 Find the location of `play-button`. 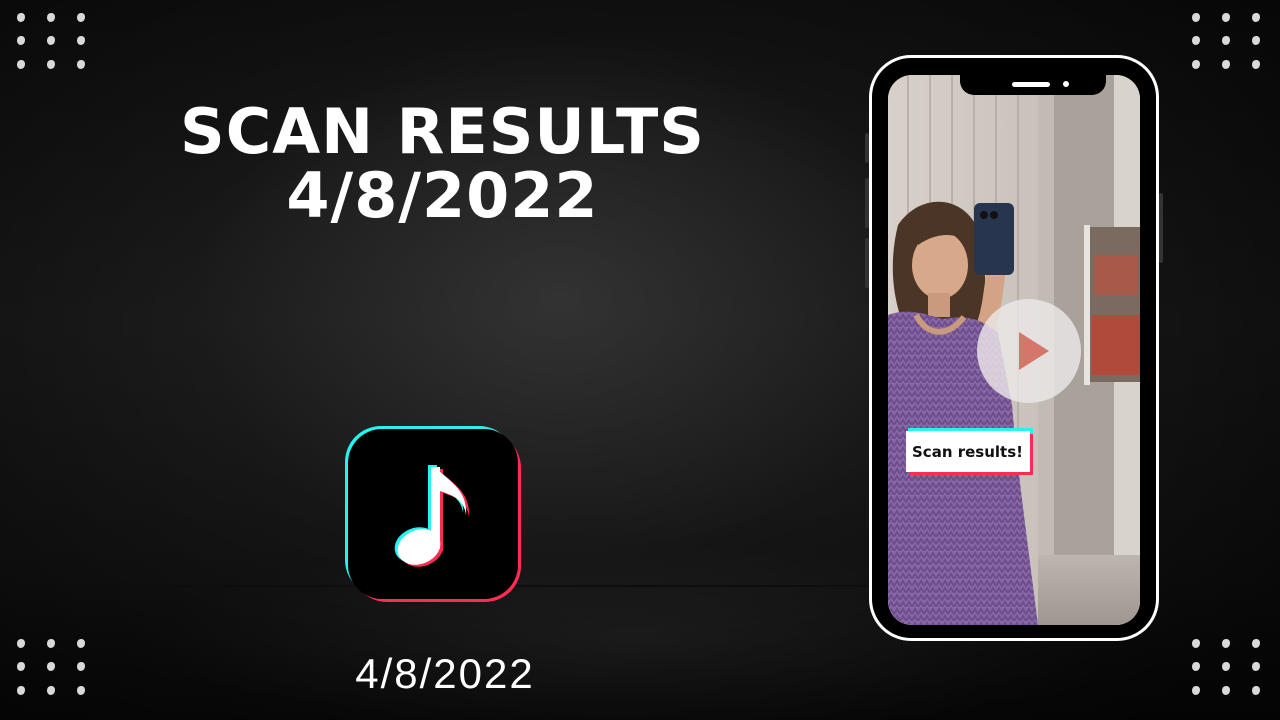

play-button is located at coordinates (1029, 351).